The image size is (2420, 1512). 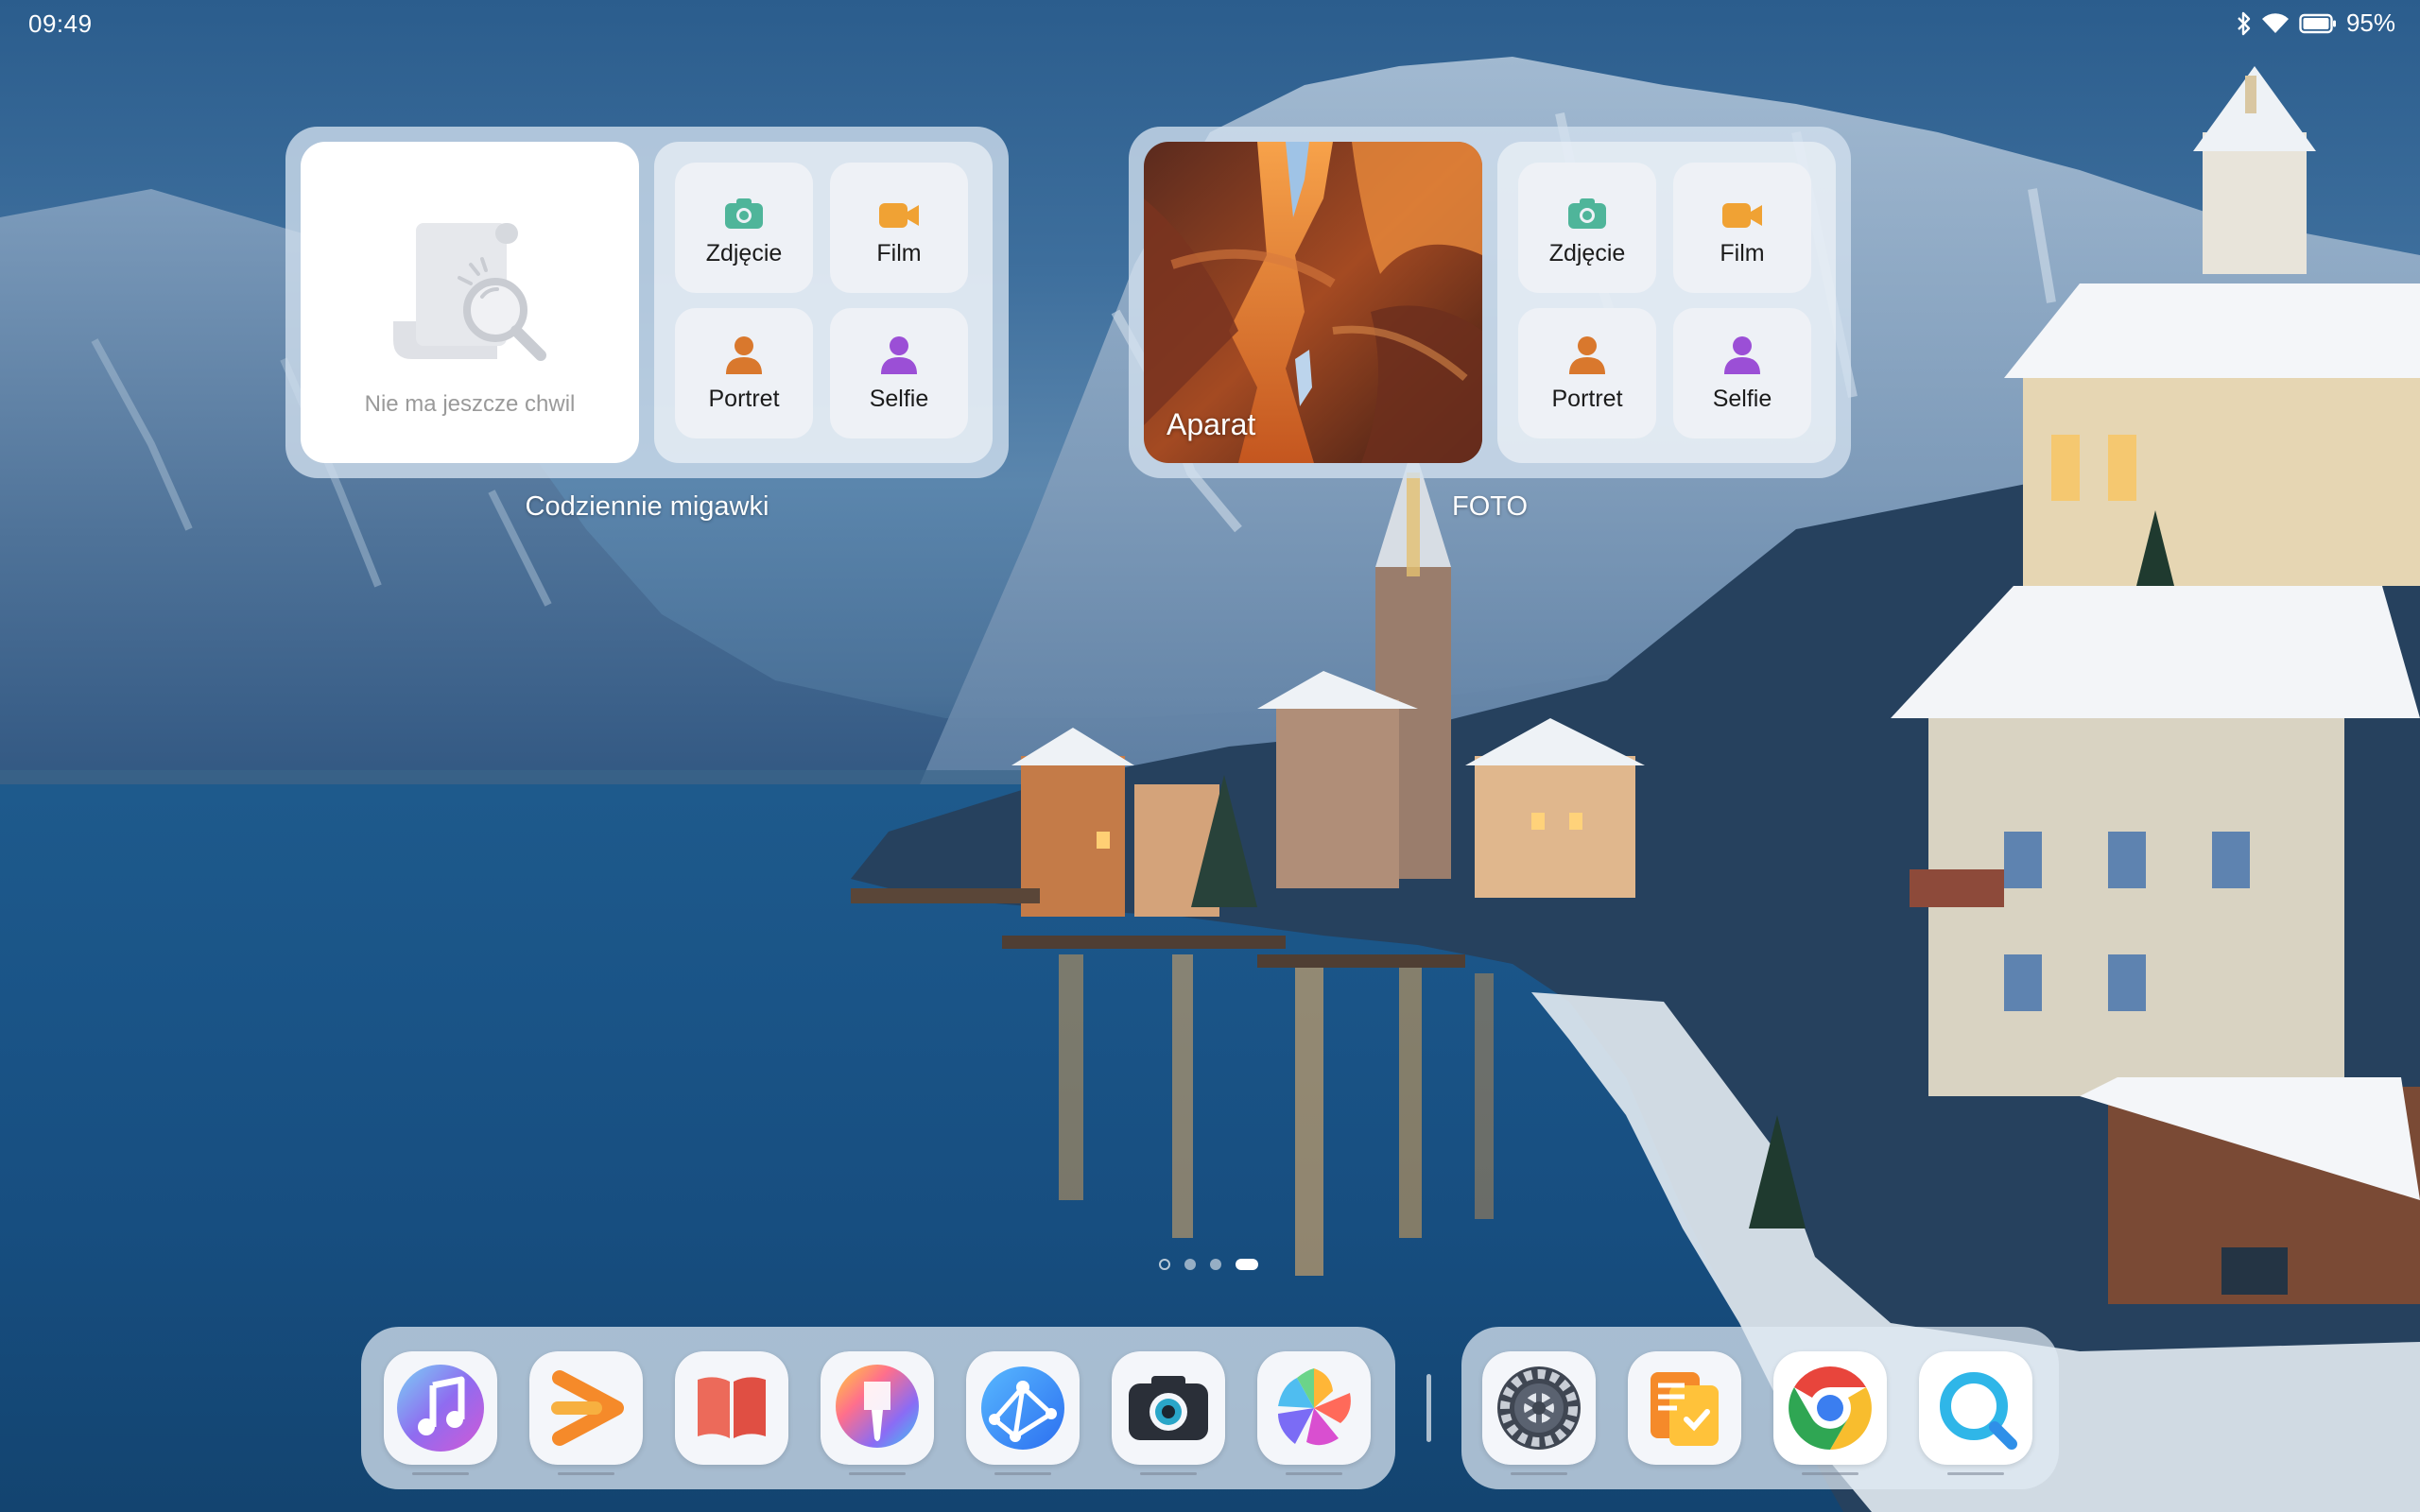 I want to click on camera-photo-label: Aparat, so click(x=1211, y=424).